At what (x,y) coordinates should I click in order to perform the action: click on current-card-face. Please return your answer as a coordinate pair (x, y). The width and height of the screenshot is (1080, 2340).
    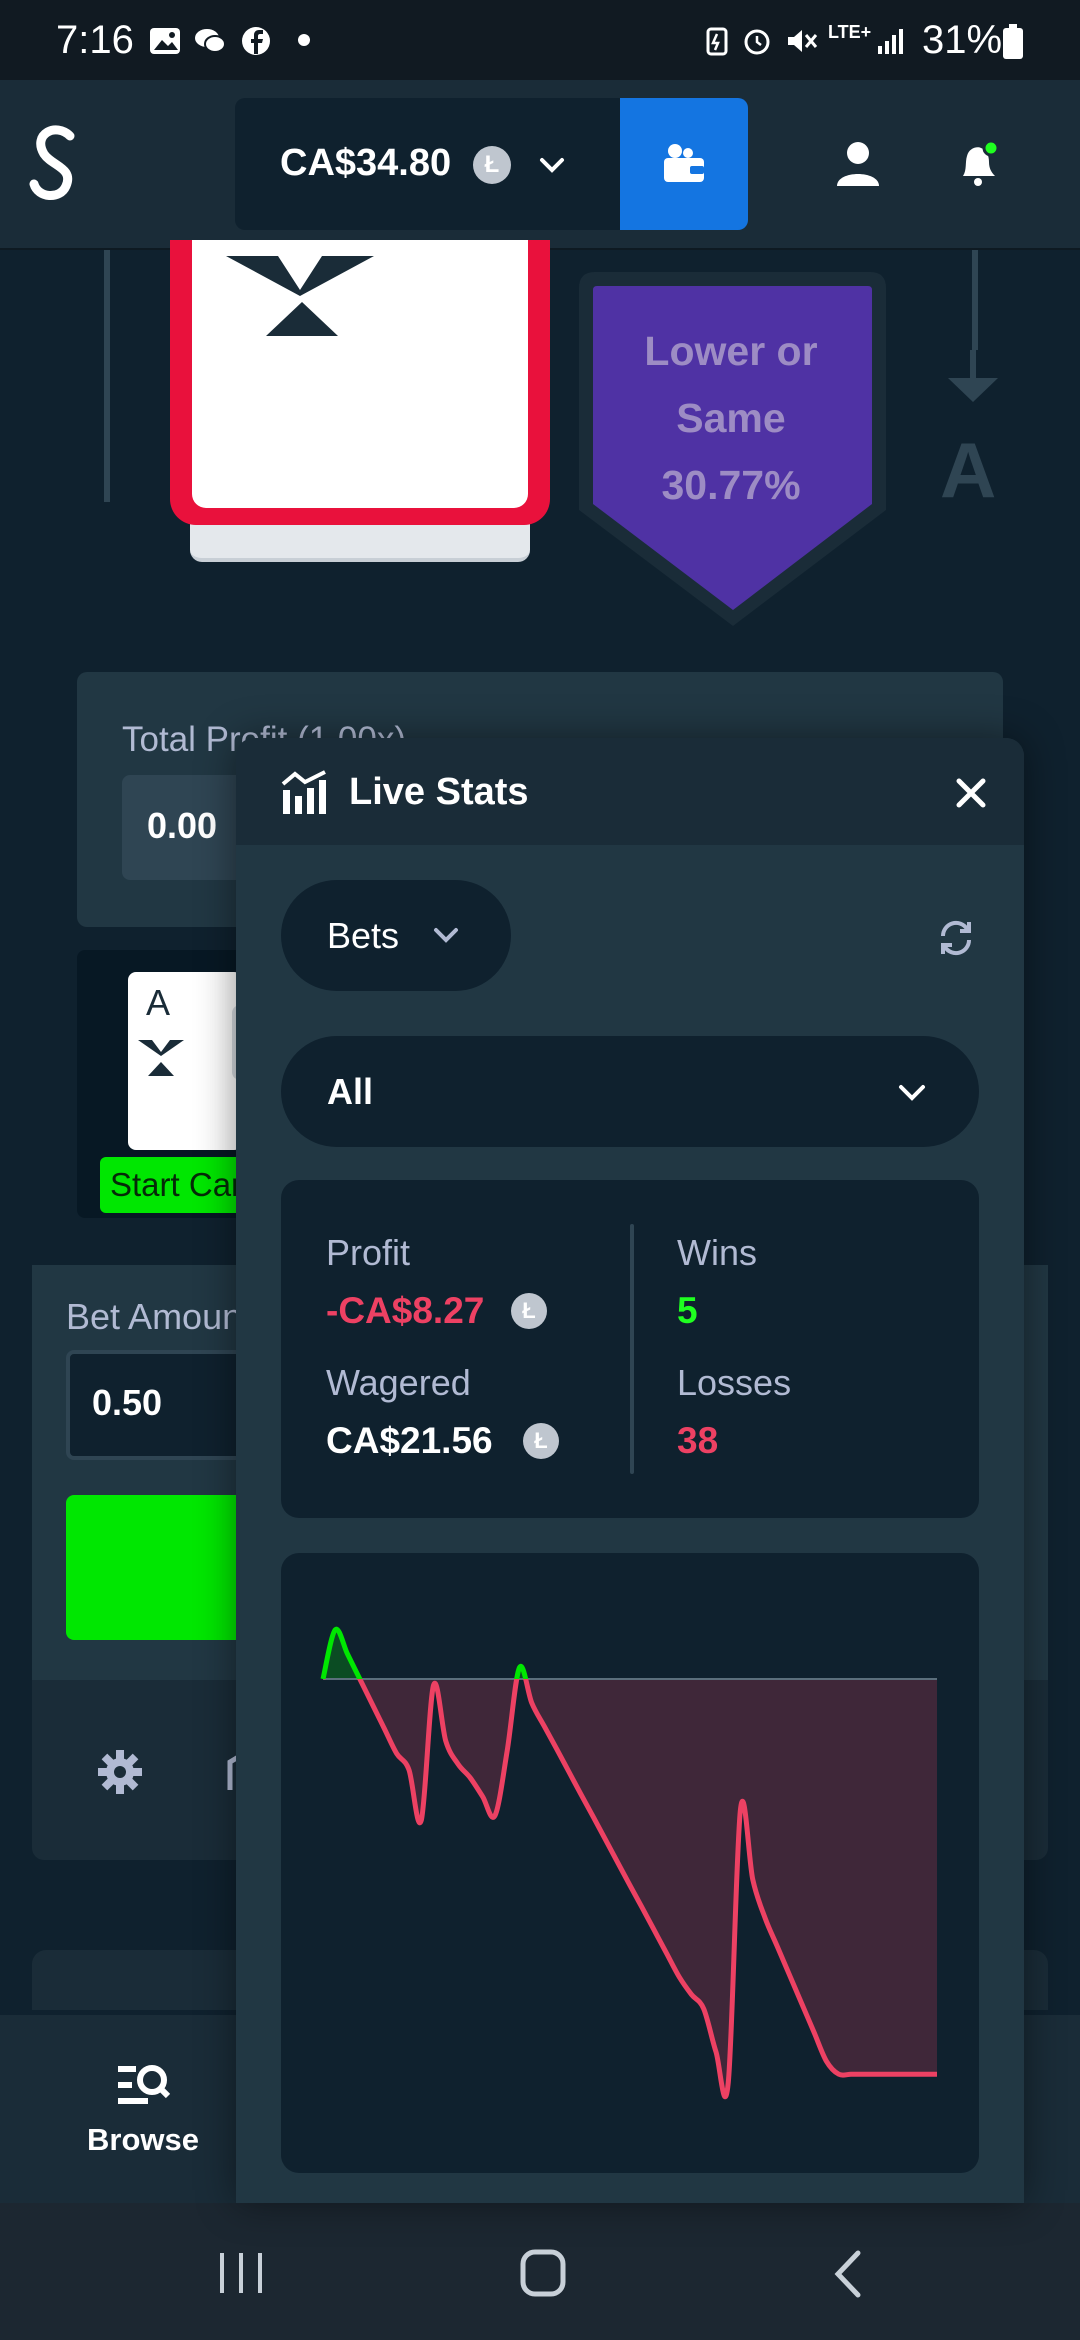
    Looking at the image, I should click on (360, 374).